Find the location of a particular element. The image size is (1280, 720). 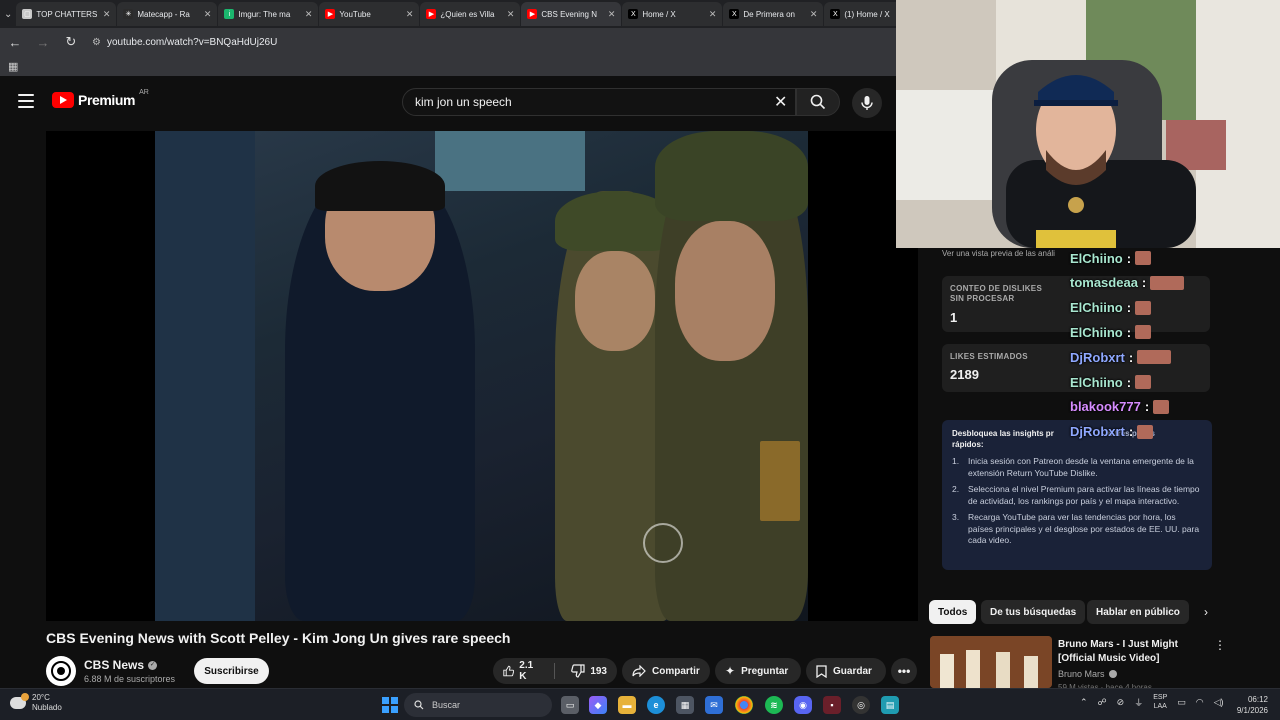

menu-icon is located at coordinates (26, 101).